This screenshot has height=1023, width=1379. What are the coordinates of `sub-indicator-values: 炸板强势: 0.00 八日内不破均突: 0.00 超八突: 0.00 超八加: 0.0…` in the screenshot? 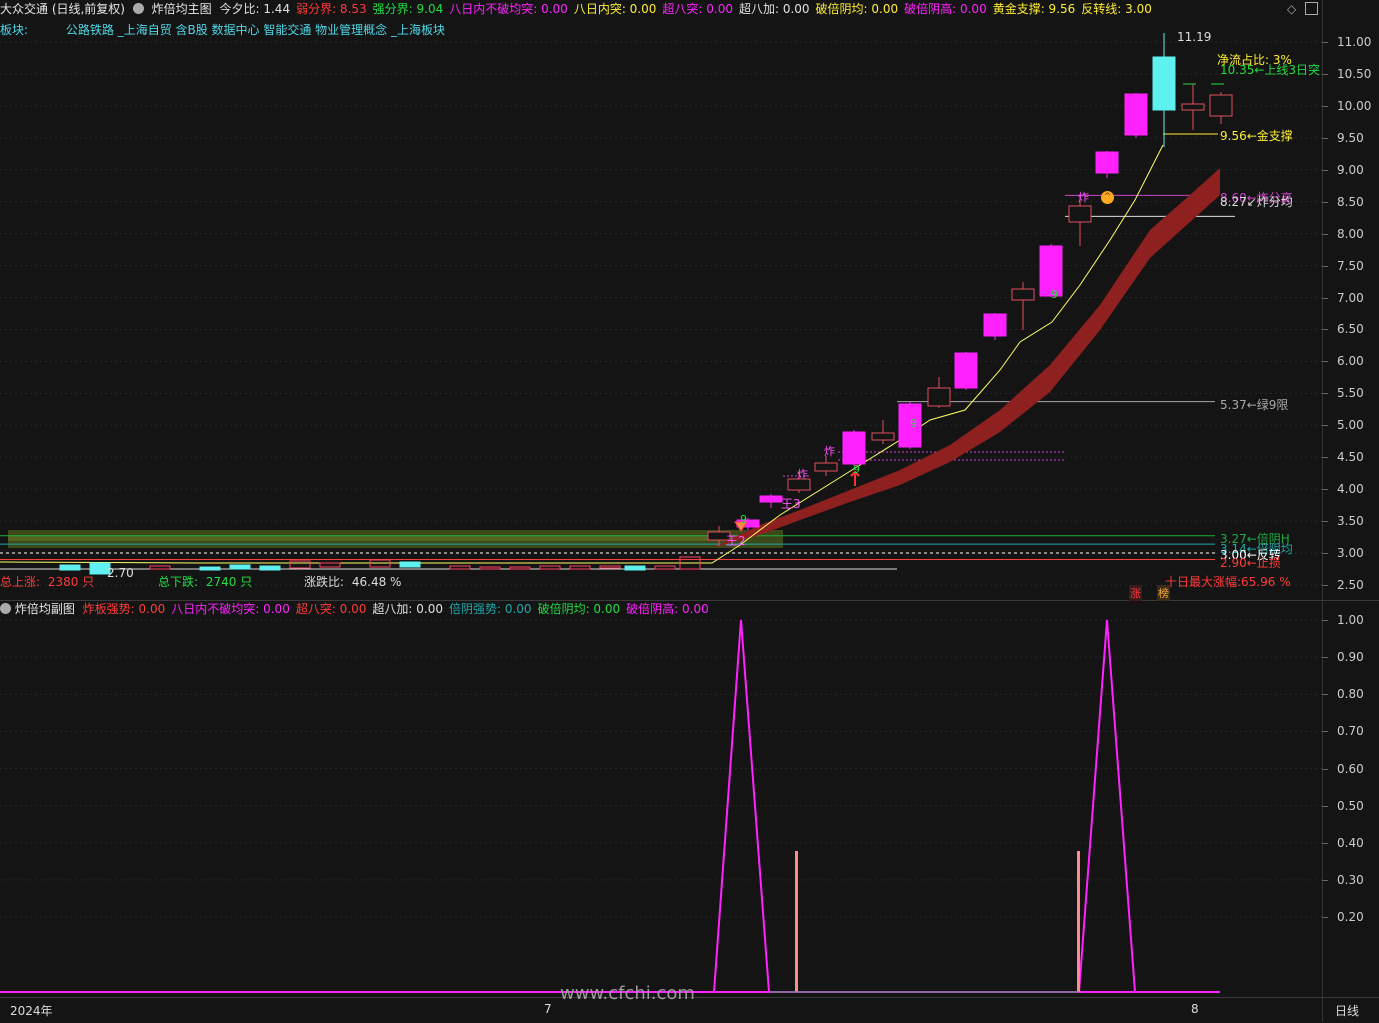 It's located at (399, 609).